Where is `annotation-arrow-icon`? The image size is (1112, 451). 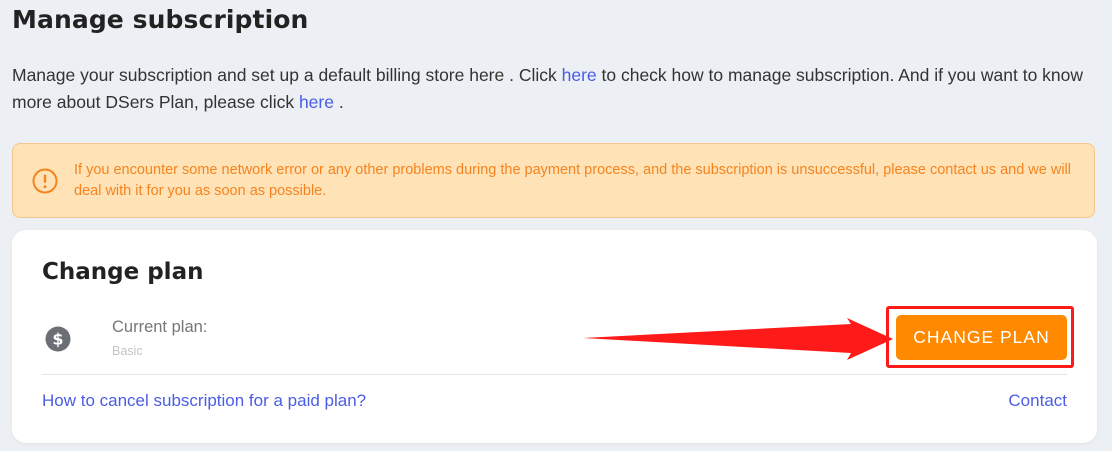 annotation-arrow-icon is located at coordinates (738, 339).